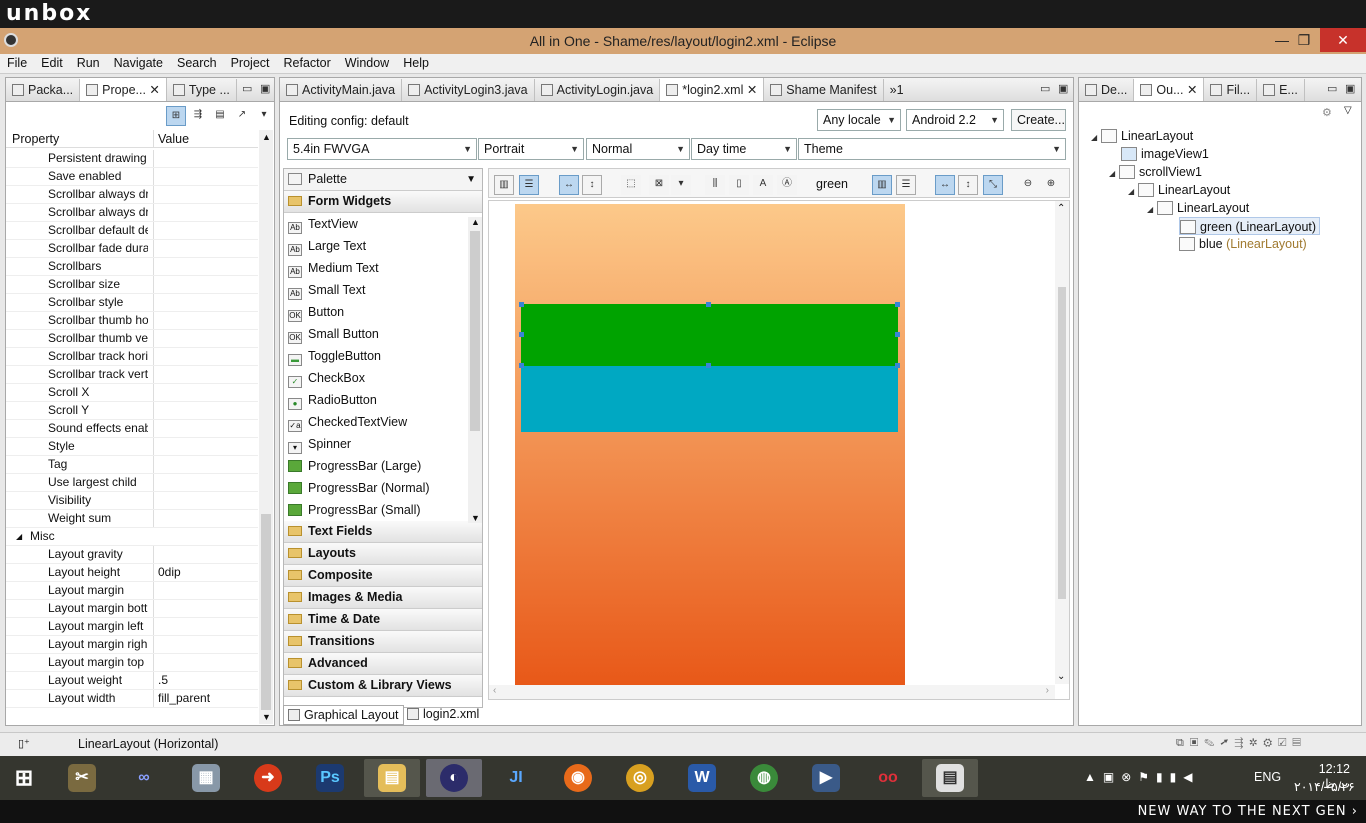 Image resolution: width=1366 pixels, height=823 pixels. What do you see at coordinates (659, 185) in the screenshot?
I see `gravity-icon: ⊠` at bounding box center [659, 185].